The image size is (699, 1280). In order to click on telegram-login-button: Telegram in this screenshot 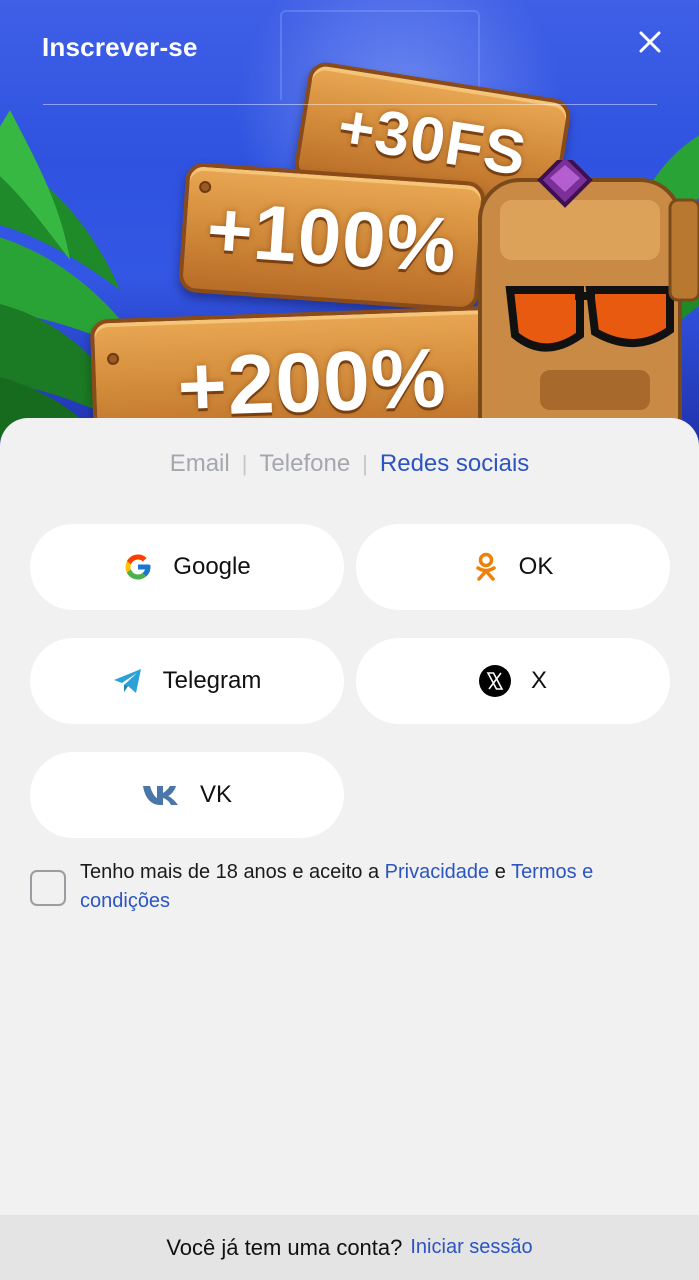, I will do `click(187, 681)`.